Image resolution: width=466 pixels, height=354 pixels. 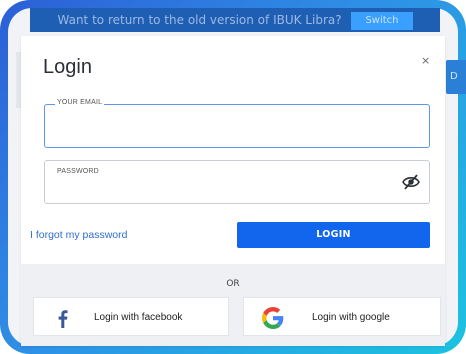 I want to click on eye-slash-icon, so click(x=411, y=182).